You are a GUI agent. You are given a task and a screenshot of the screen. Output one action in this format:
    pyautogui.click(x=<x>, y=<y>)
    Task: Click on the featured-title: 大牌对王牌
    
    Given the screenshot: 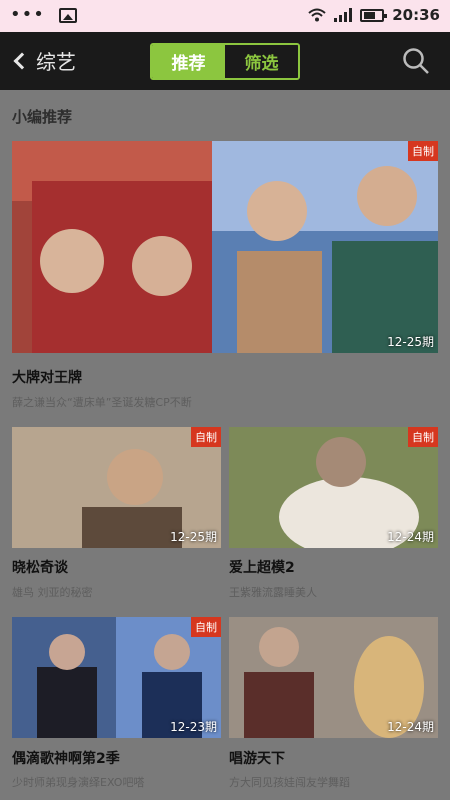 What is the action you would take?
    pyautogui.click(x=47, y=377)
    